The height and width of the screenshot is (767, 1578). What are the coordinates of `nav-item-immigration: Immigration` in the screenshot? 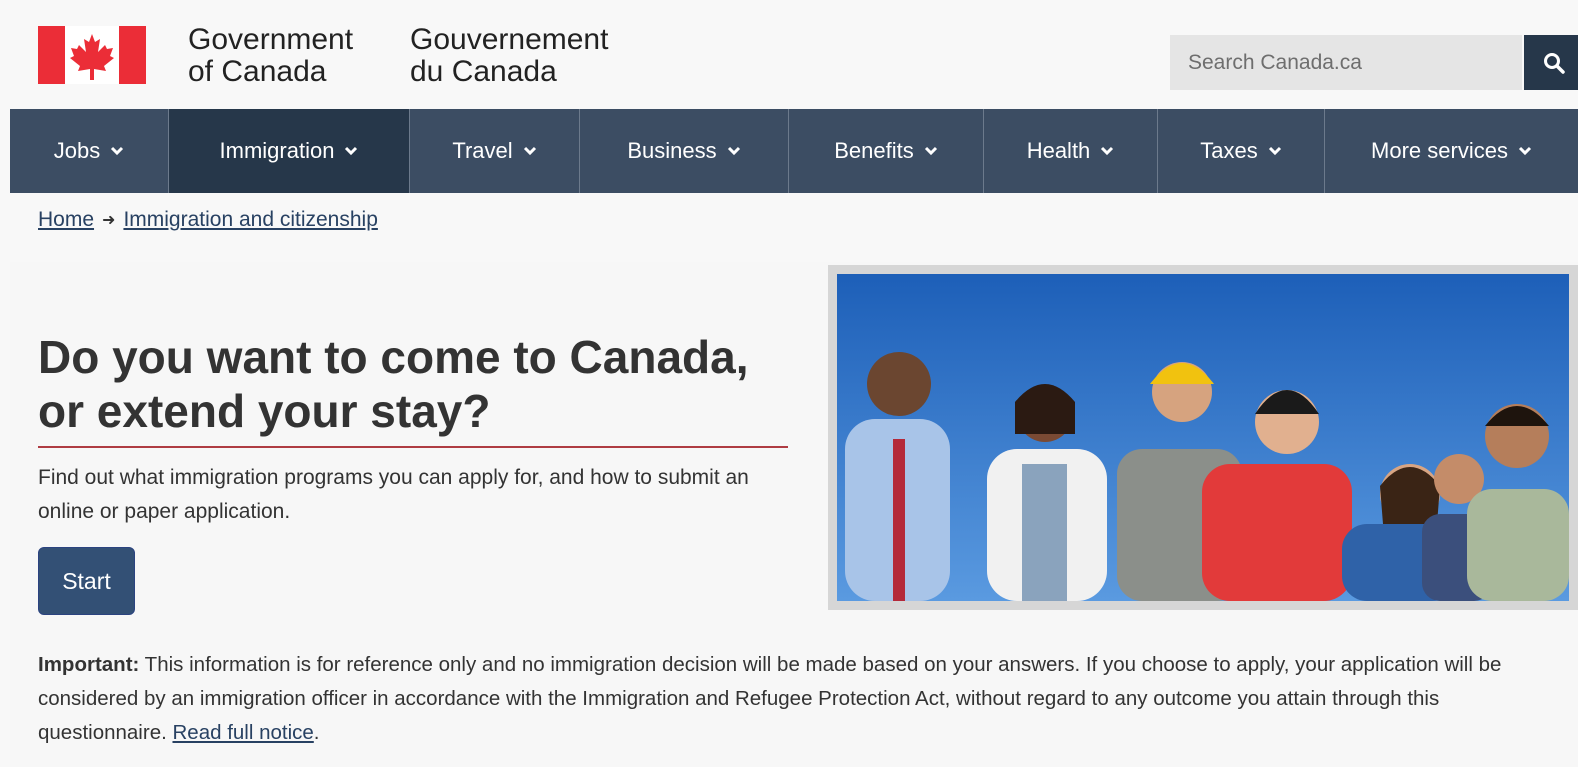 It's located at (289, 151).